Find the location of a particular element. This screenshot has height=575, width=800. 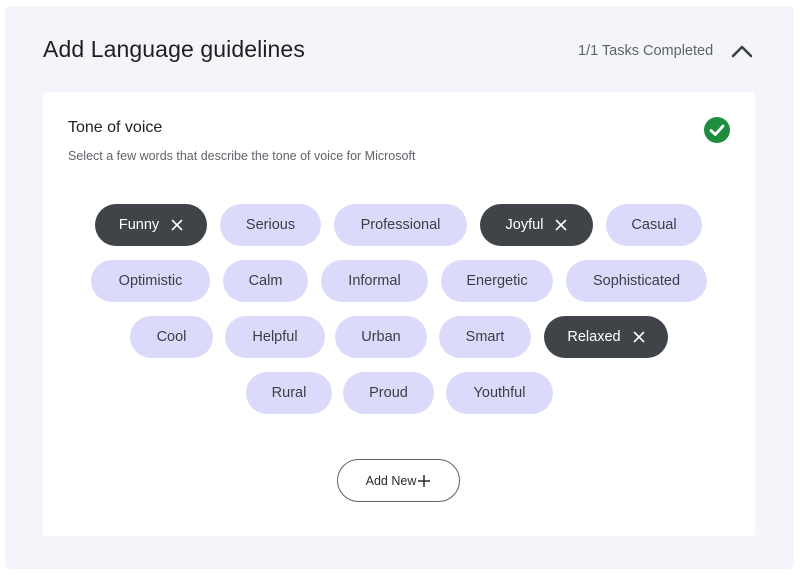

chip-proud: Proud is located at coordinates (388, 393).